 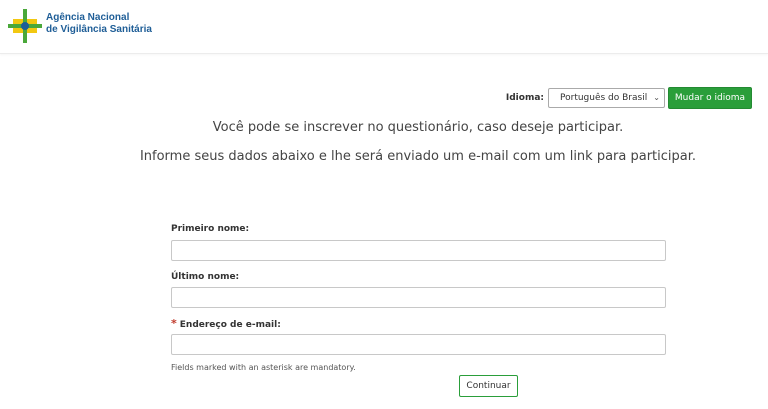 I want to click on agency-name-line2: de Vigilância Sanitária, so click(x=99, y=29).